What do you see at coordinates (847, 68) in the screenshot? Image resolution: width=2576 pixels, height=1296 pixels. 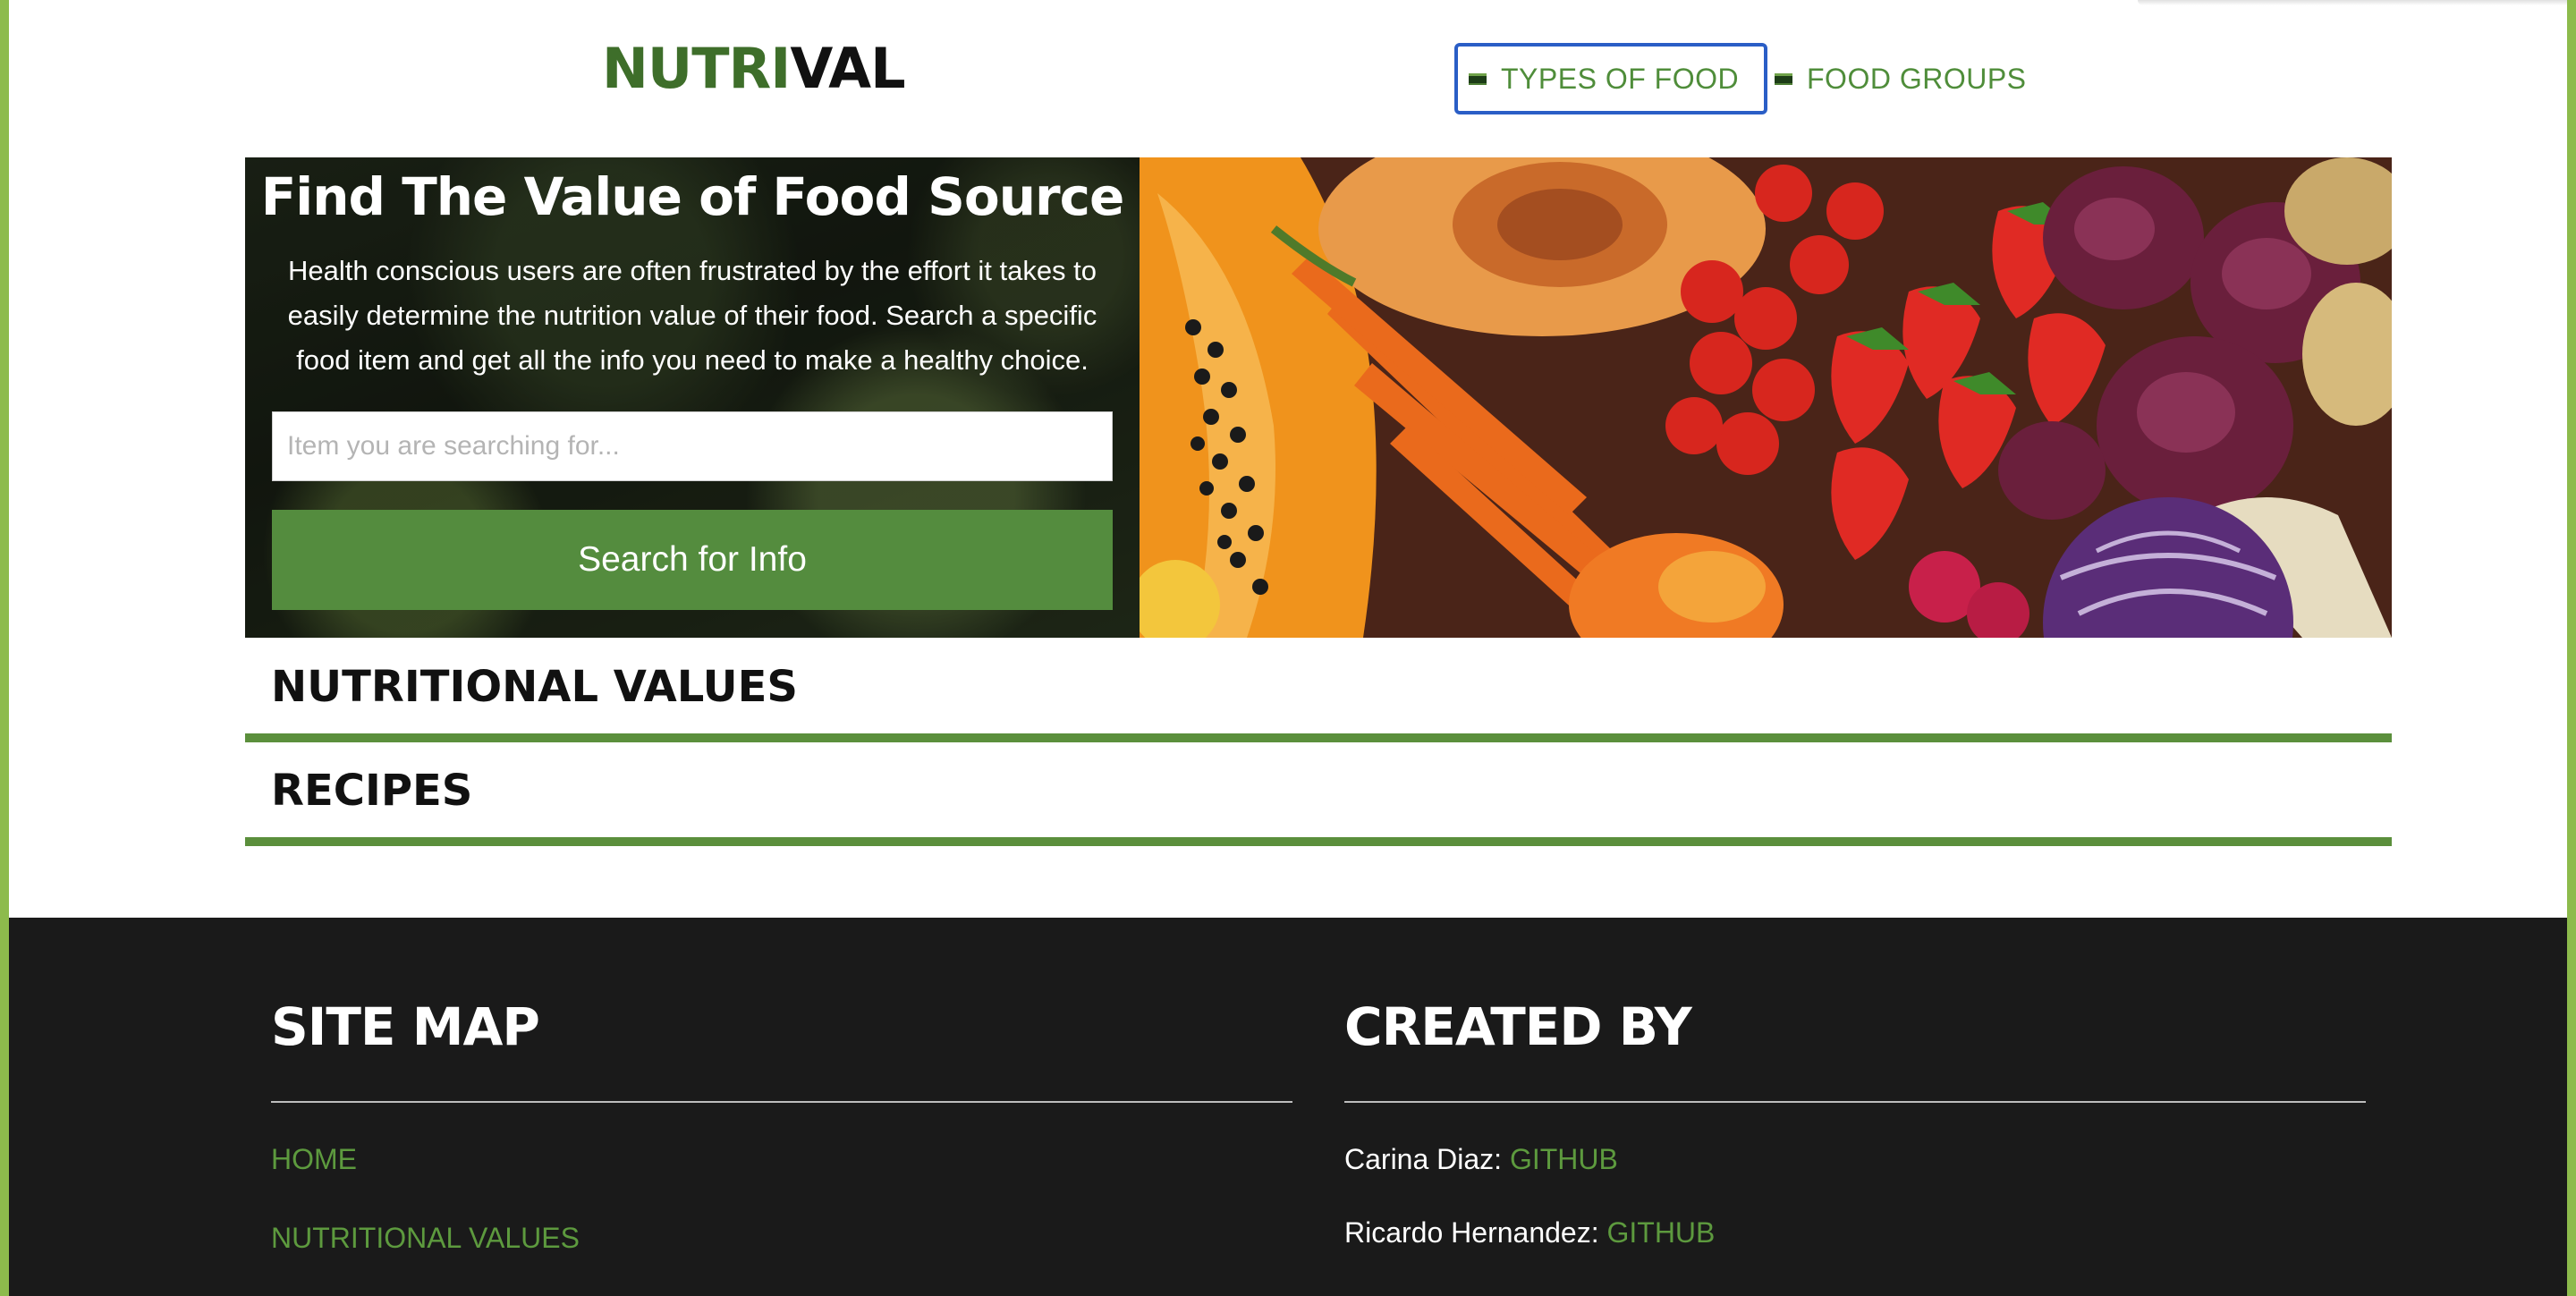 I see `logo-text-val: VAL` at bounding box center [847, 68].